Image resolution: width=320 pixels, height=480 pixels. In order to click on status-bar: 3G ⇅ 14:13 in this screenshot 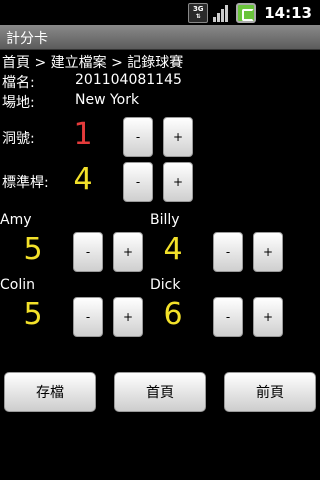, I will do `click(160, 12)`.